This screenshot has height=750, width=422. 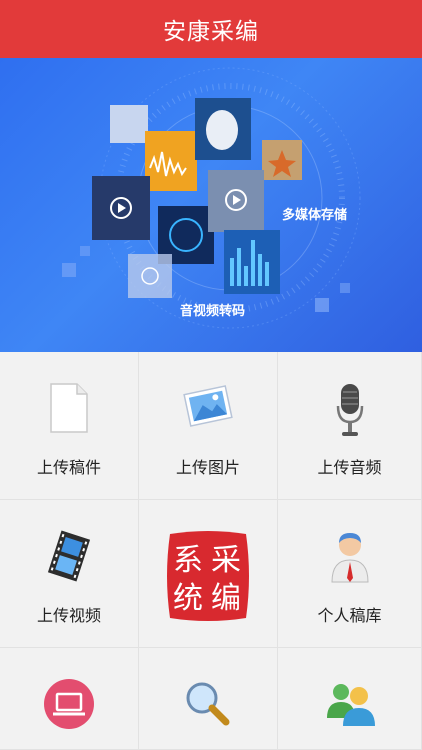 I want to click on upload-manuscript-label: 上传稿件, so click(x=68, y=467).